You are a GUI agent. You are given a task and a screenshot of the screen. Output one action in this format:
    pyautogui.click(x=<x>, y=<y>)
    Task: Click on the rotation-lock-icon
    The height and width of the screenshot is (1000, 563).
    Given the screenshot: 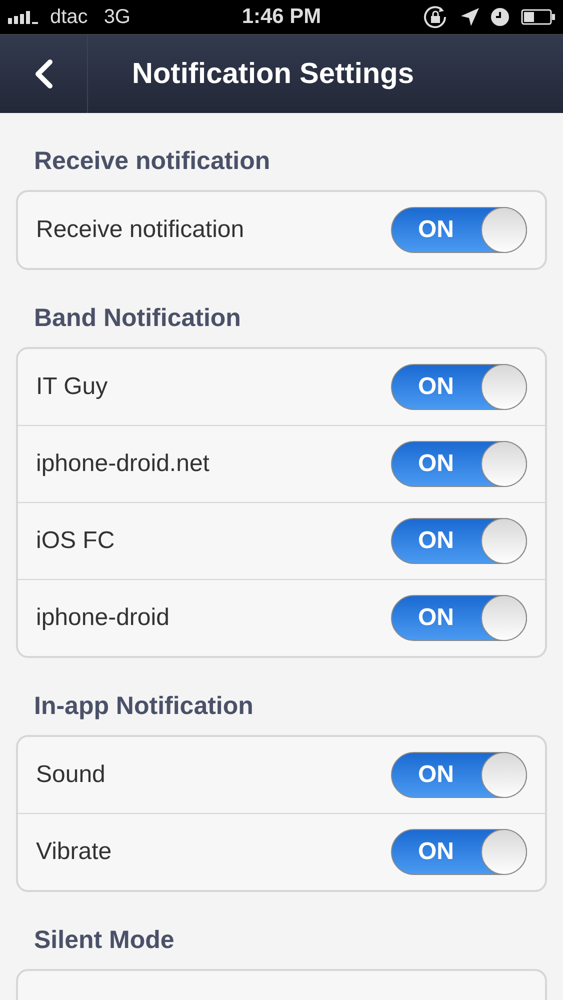 What is the action you would take?
    pyautogui.click(x=436, y=17)
    